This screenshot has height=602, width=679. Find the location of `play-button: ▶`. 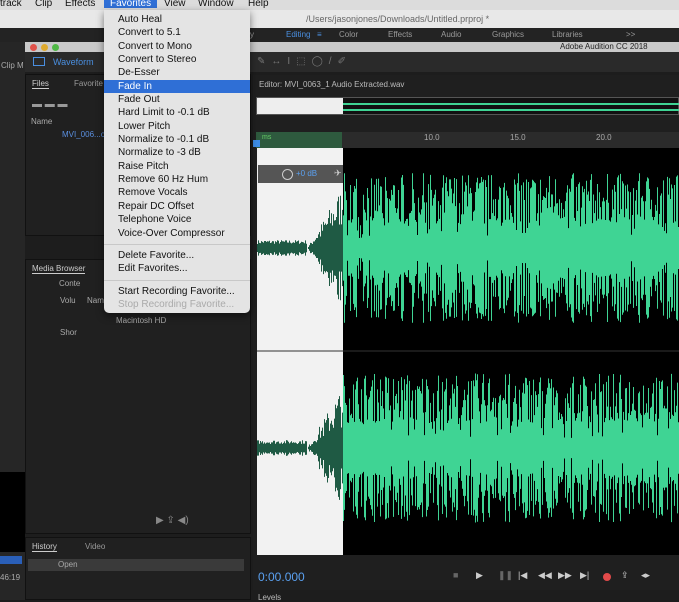

play-button: ▶ is located at coordinates (479, 575).